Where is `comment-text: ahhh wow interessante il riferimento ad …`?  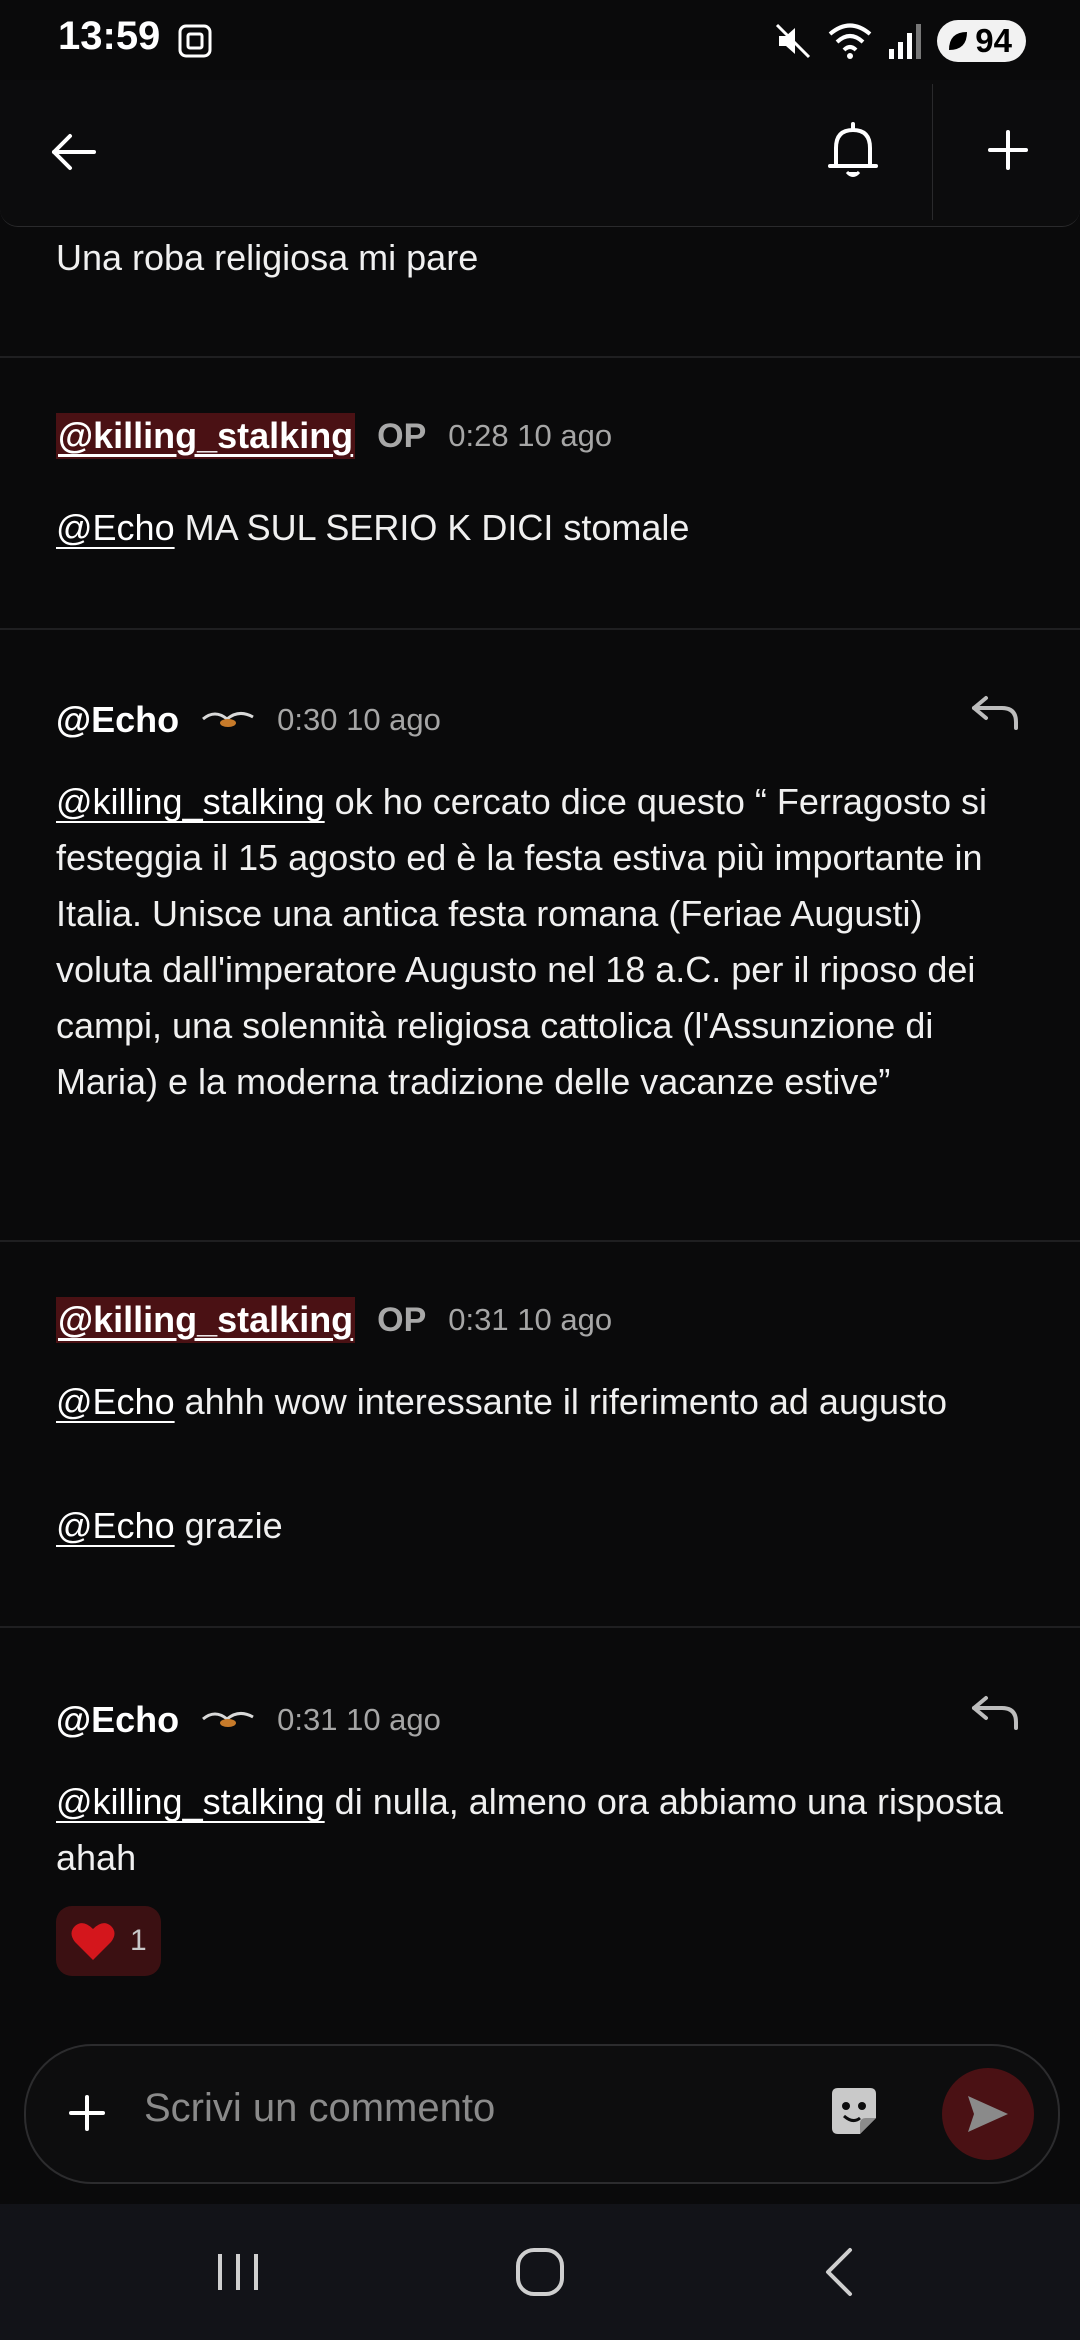 comment-text: ahhh wow interessante il riferimento ad … is located at coordinates (561, 1401).